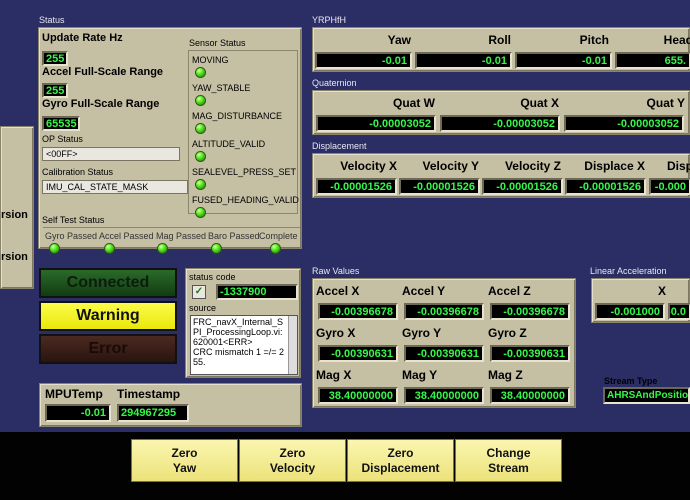 This screenshot has width=690, height=500. I want to click on clipped-left-panel: rsion rsion, so click(17, 207).